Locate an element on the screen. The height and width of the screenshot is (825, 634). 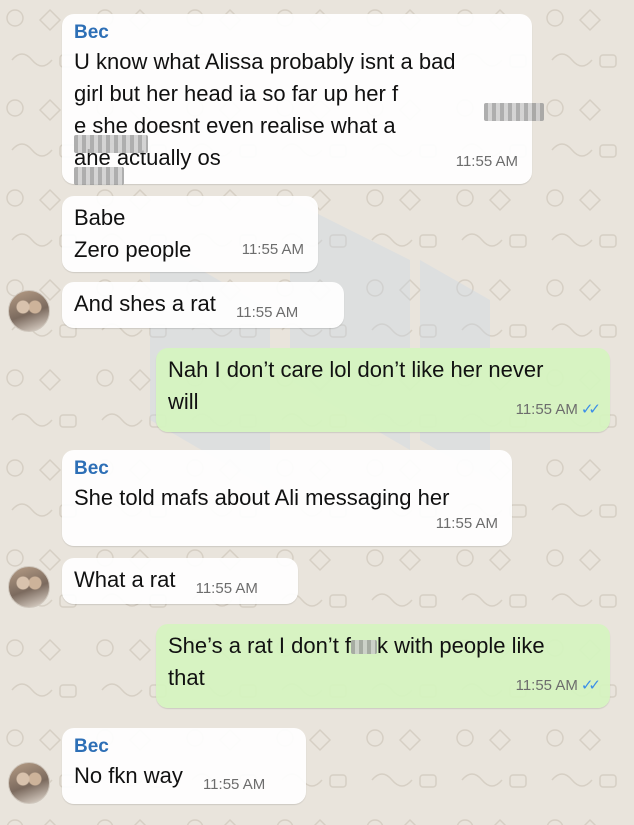
message-bubble-incoming: Babe Zero people 11:55 AM is located at coordinates (190, 234).